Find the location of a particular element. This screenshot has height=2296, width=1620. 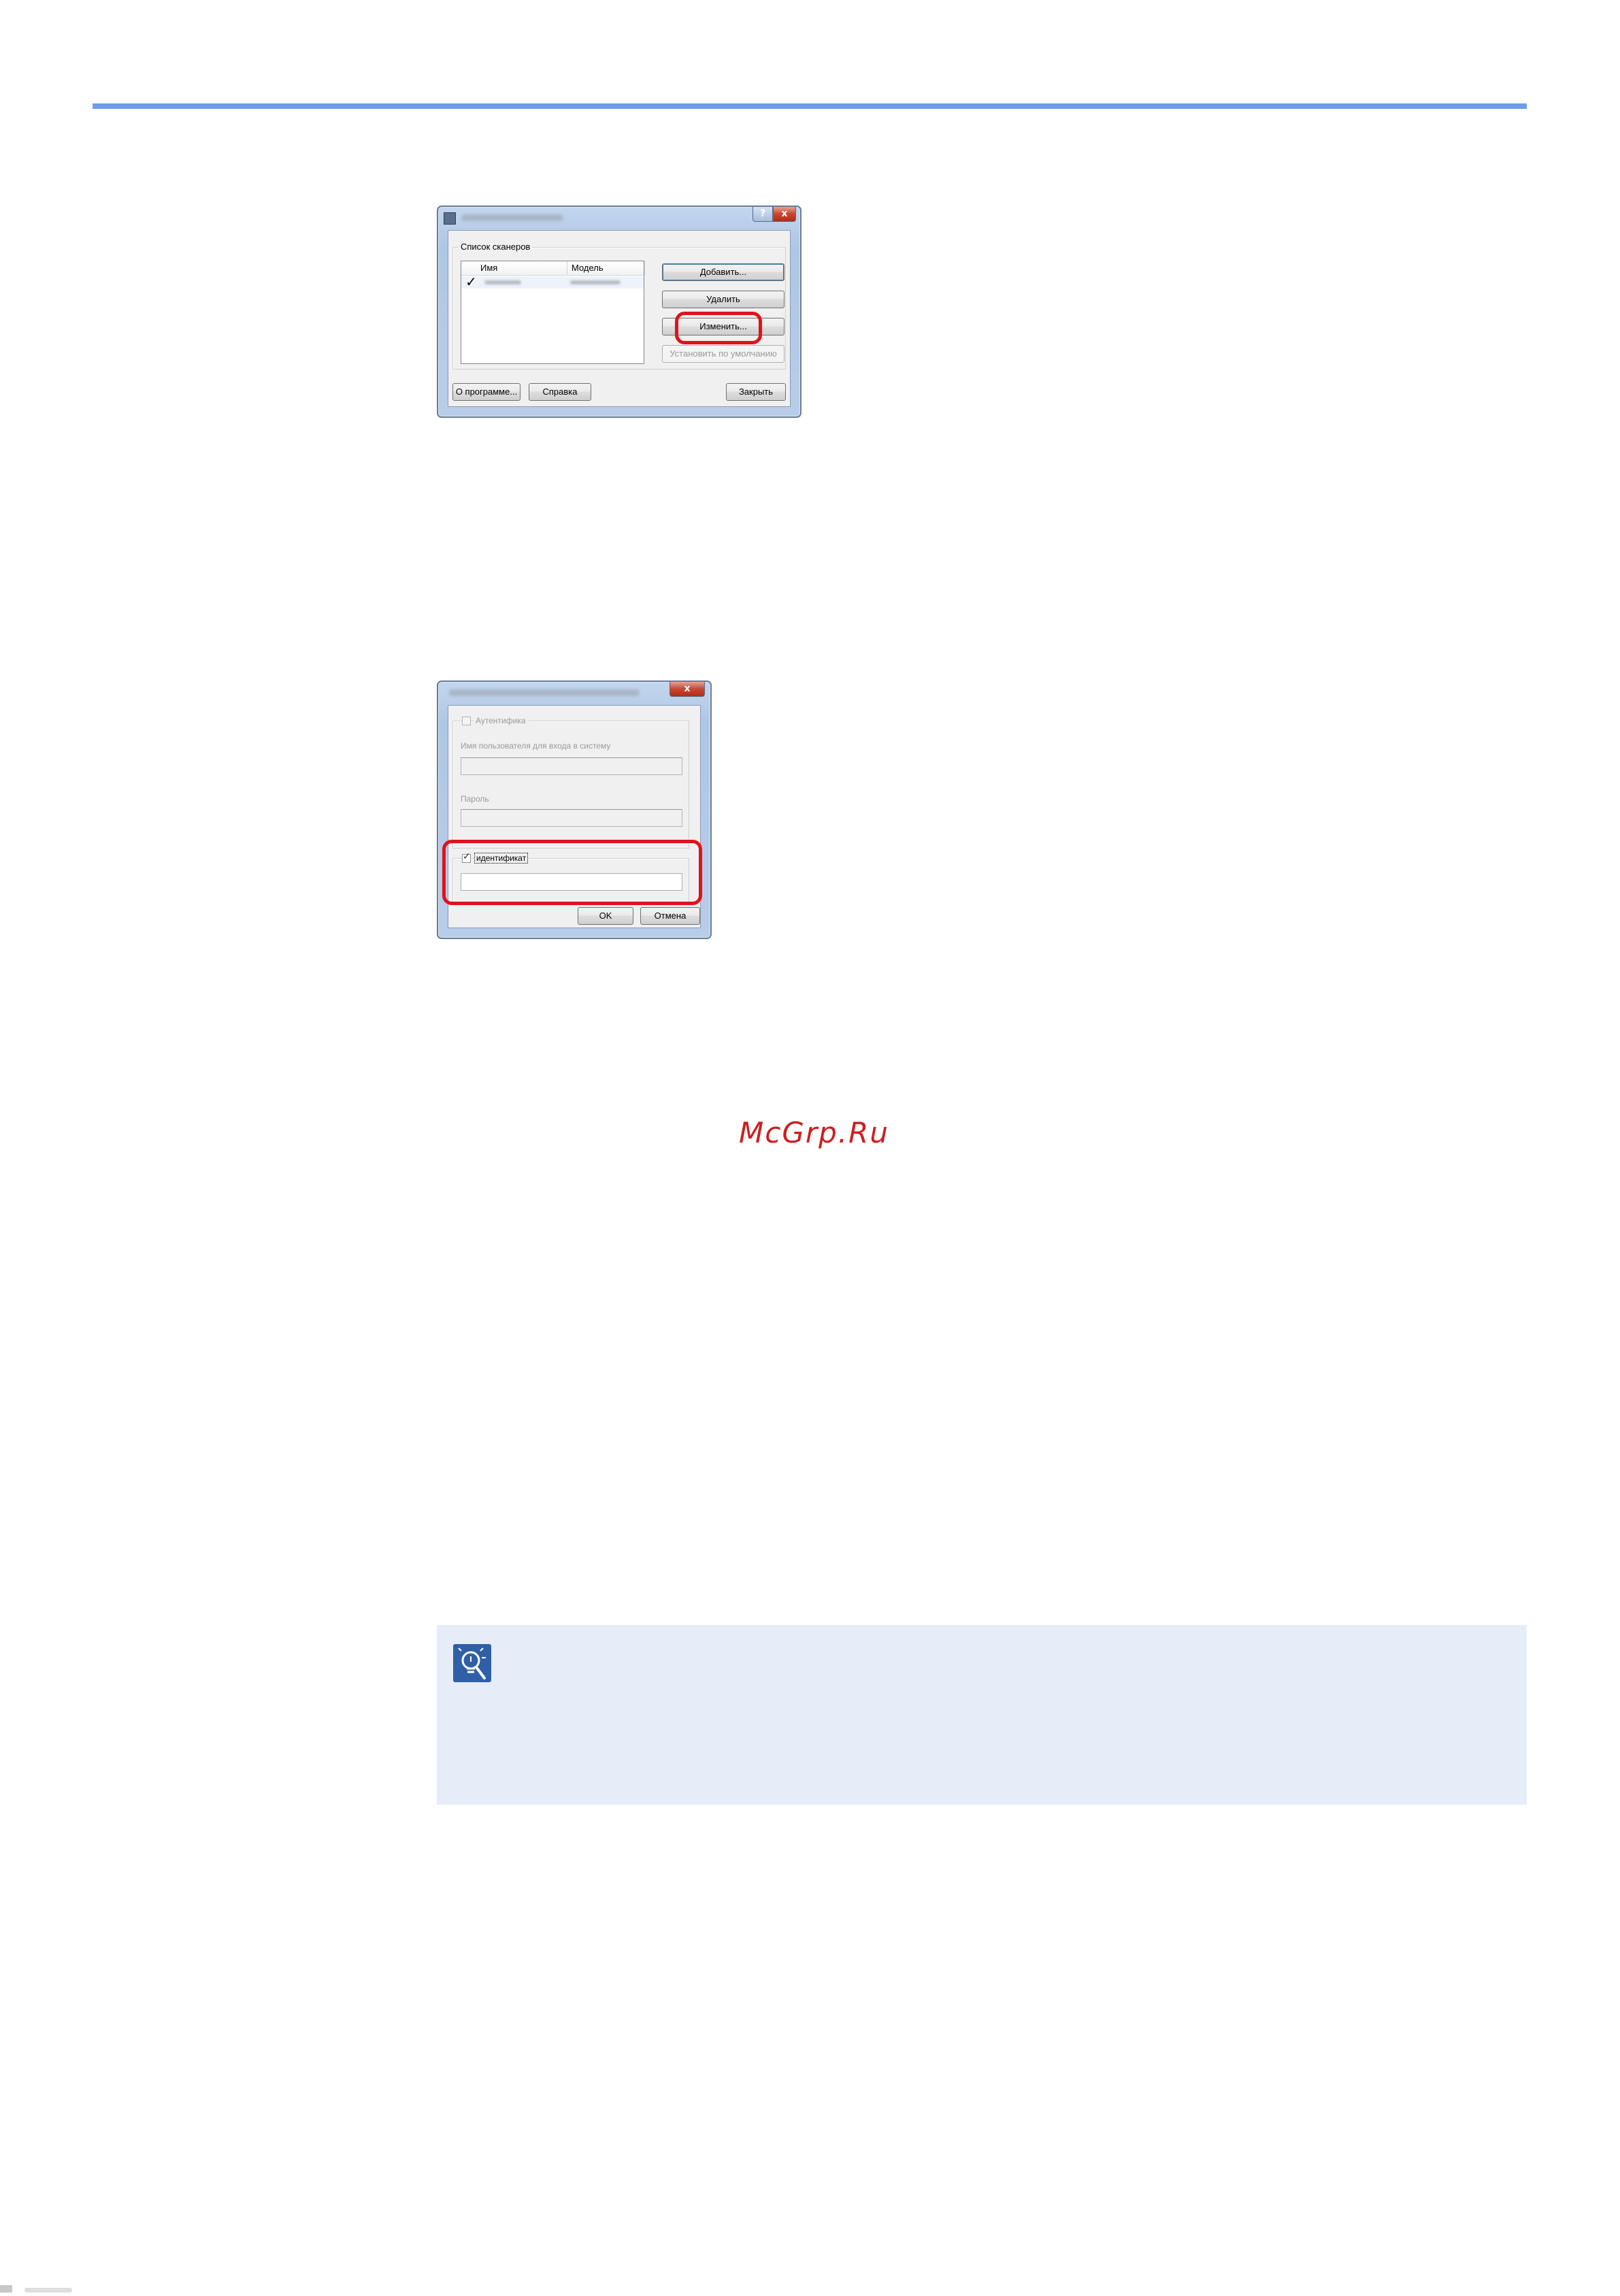

scanner-name is located at coordinates (502, 282).